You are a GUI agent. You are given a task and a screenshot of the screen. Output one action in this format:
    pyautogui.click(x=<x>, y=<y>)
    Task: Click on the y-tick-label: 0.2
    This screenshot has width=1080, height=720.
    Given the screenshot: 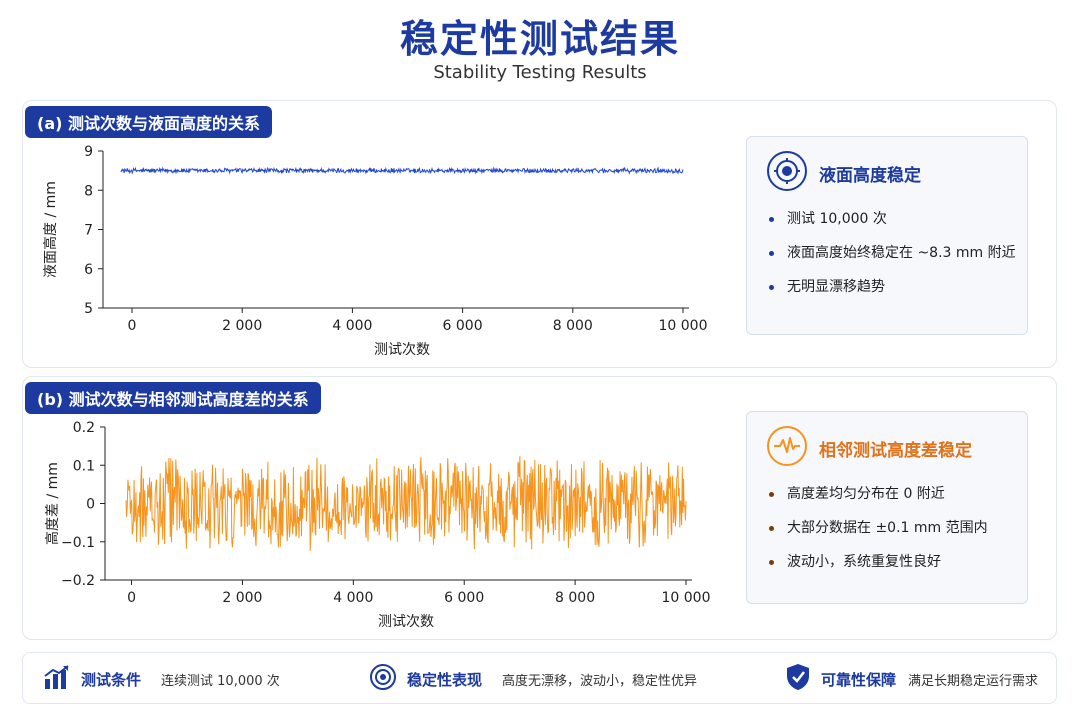 What is the action you would take?
    pyautogui.click(x=84, y=428)
    